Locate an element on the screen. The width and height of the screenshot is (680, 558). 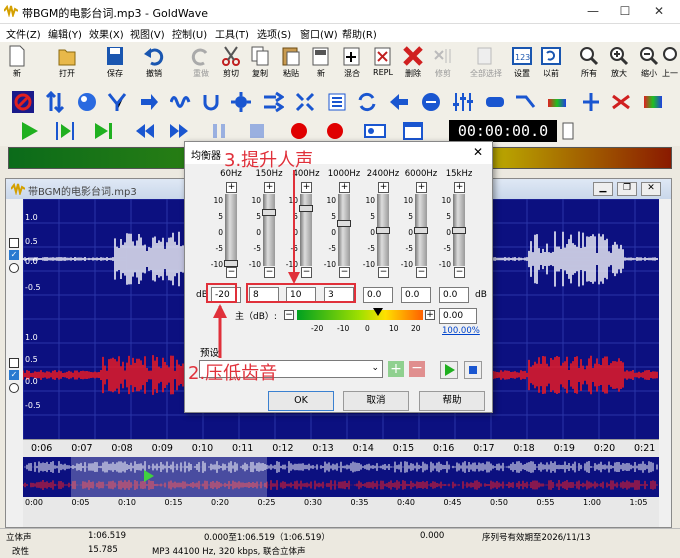
menu-help: 帮助(R) is located at coordinates (359, 33).